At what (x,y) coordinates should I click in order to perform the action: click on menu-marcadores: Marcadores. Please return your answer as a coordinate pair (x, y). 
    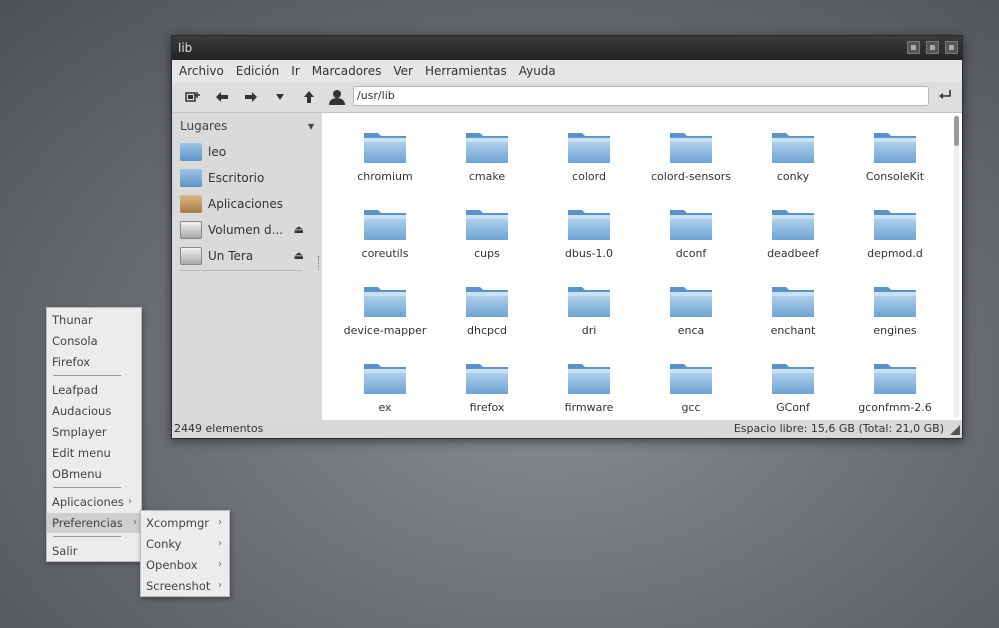
    Looking at the image, I should click on (347, 71).